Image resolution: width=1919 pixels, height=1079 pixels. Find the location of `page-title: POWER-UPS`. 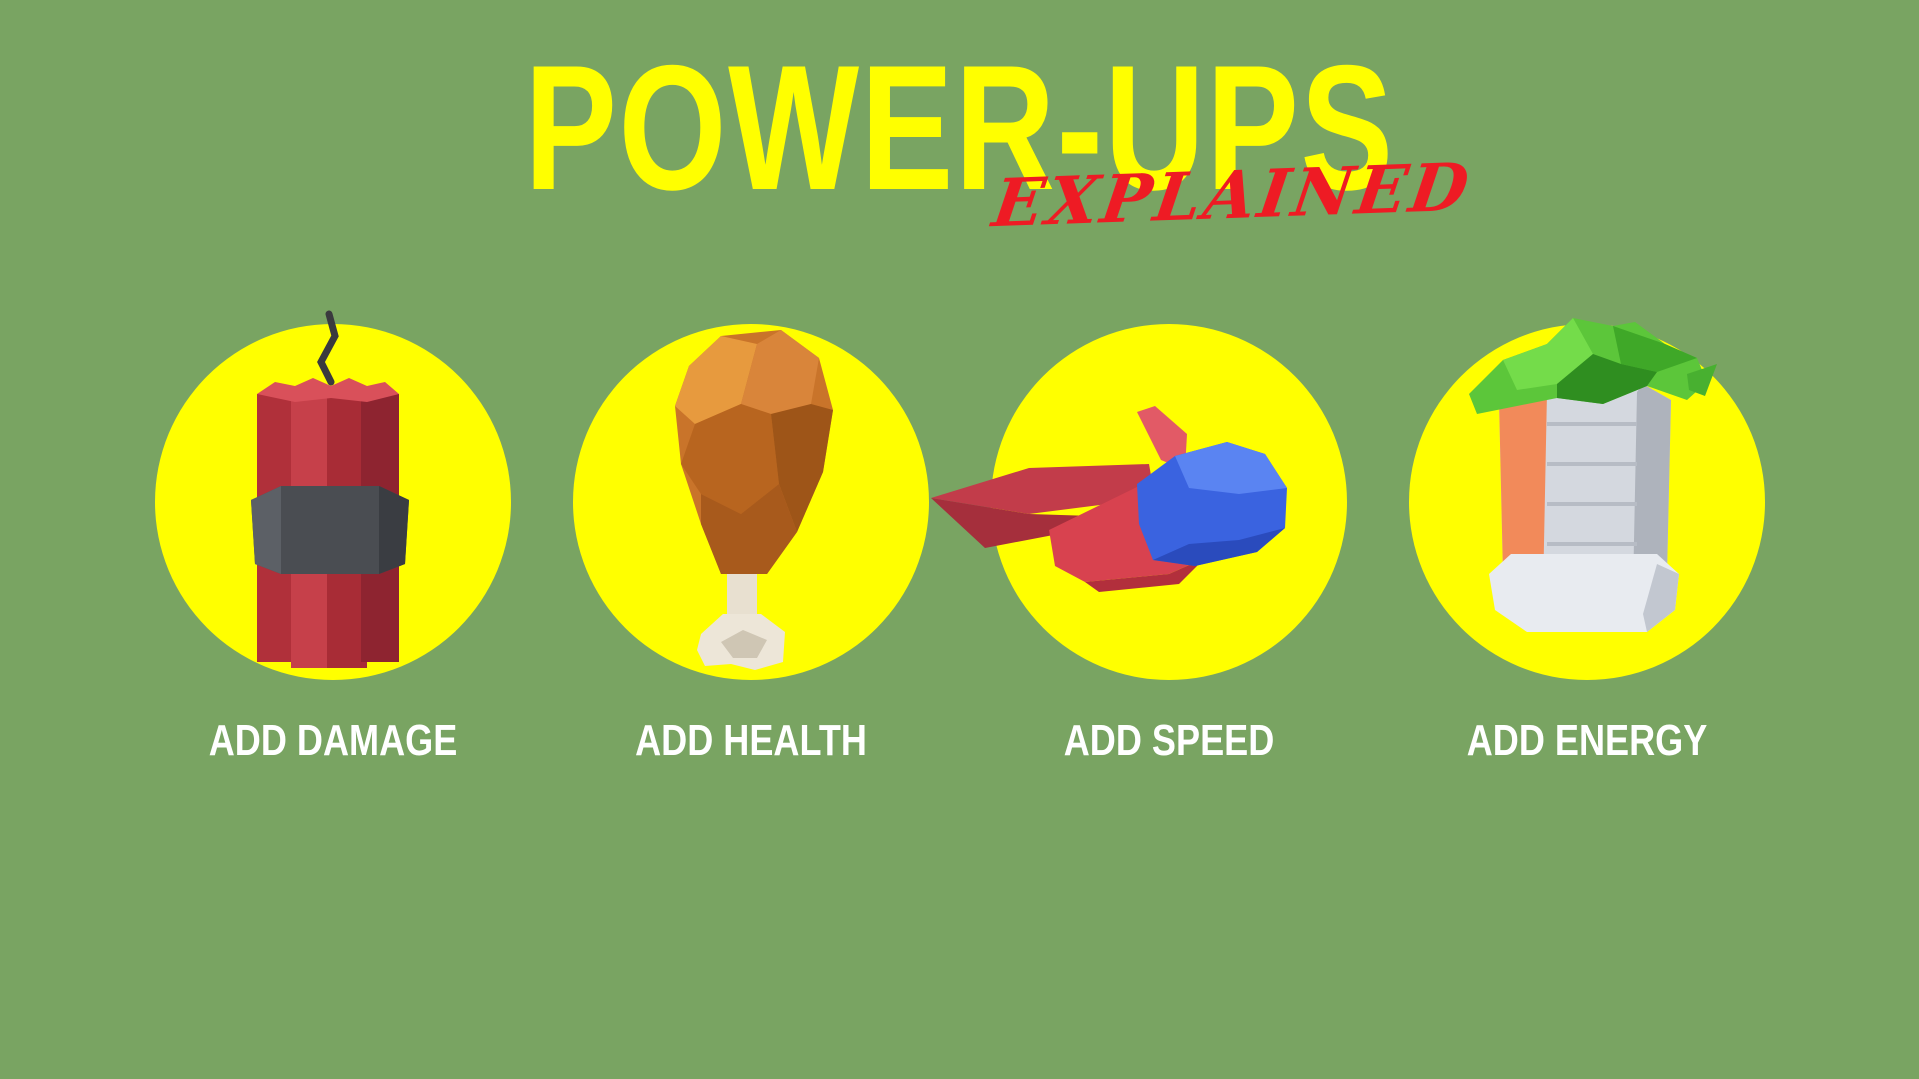

page-title: POWER-UPS is located at coordinates (959, 127).